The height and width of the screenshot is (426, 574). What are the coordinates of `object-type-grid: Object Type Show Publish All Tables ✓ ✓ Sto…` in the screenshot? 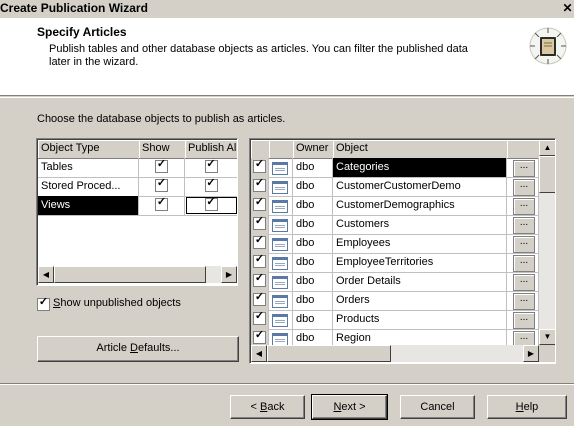 It's located at (137, 212).